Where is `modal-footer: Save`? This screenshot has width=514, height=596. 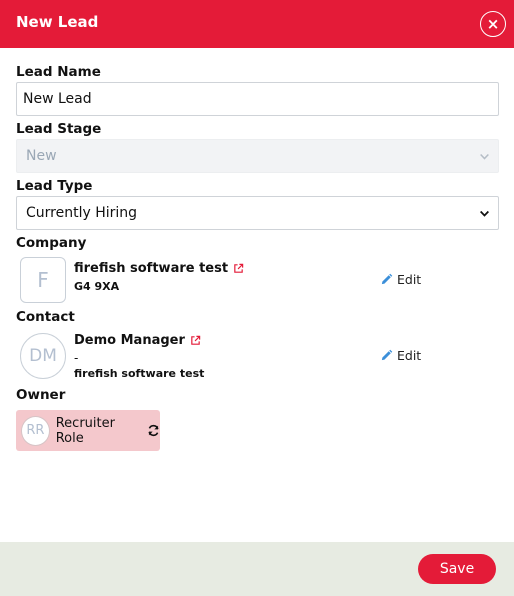
modal-footer: Save is located at coordinates (257, 569).